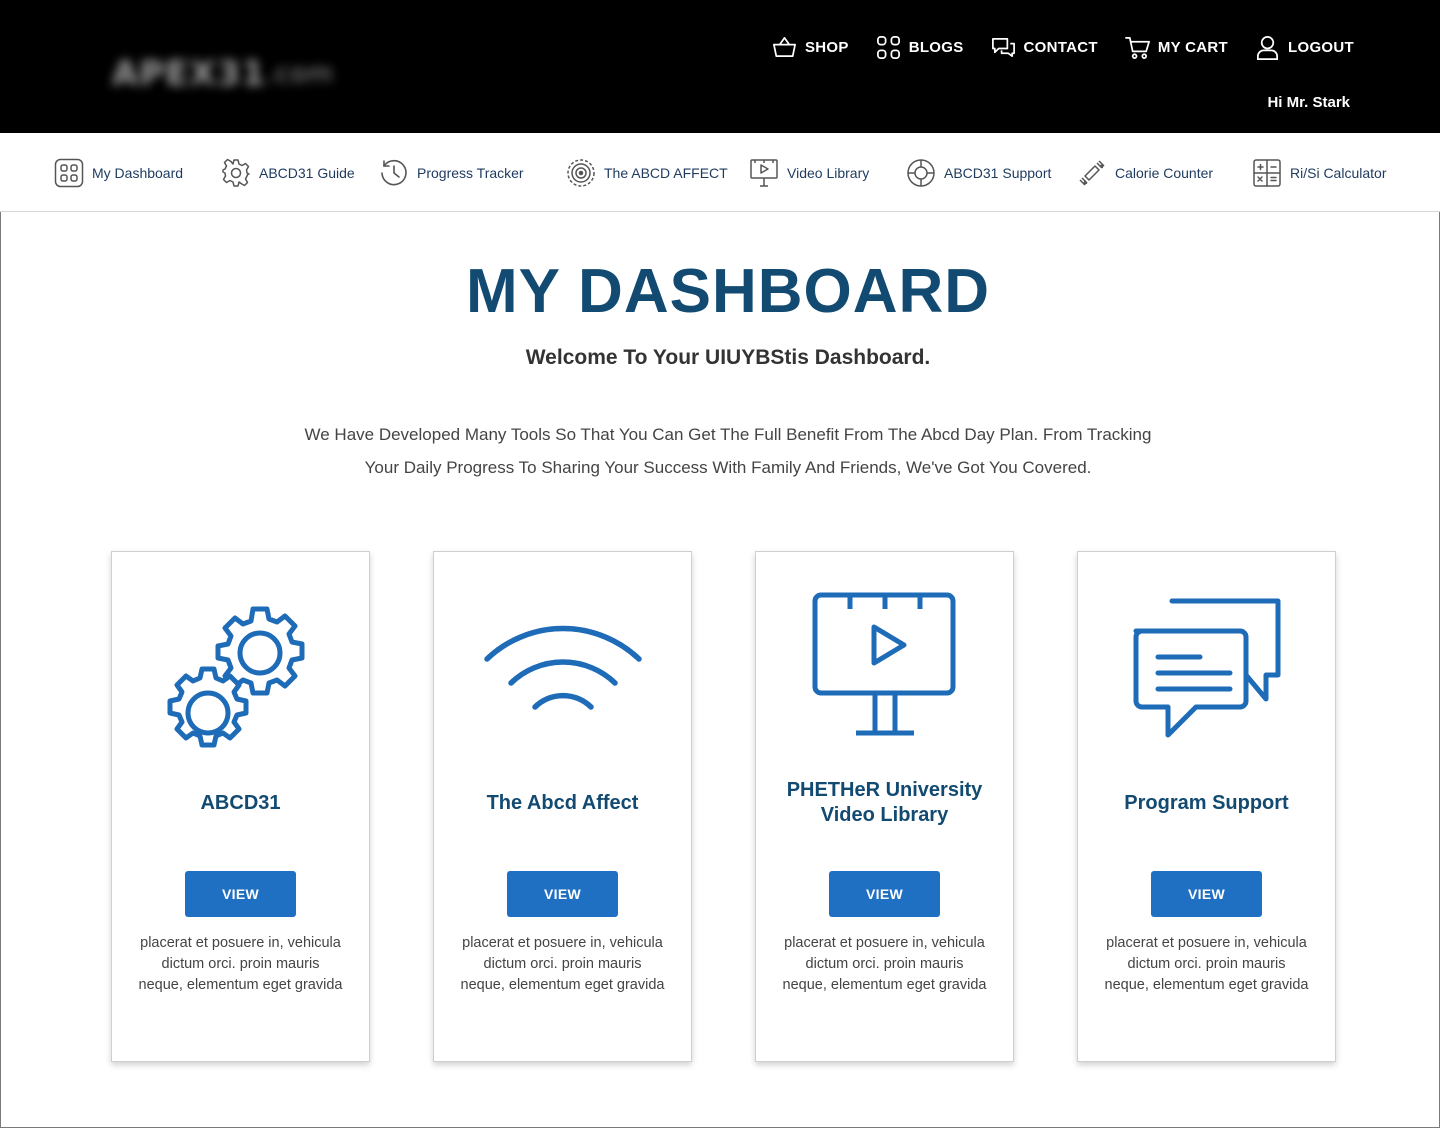  Describe the element at coordinates (1206, 668) in the screenshot. I see `chat-bubbles-icon` at that location.